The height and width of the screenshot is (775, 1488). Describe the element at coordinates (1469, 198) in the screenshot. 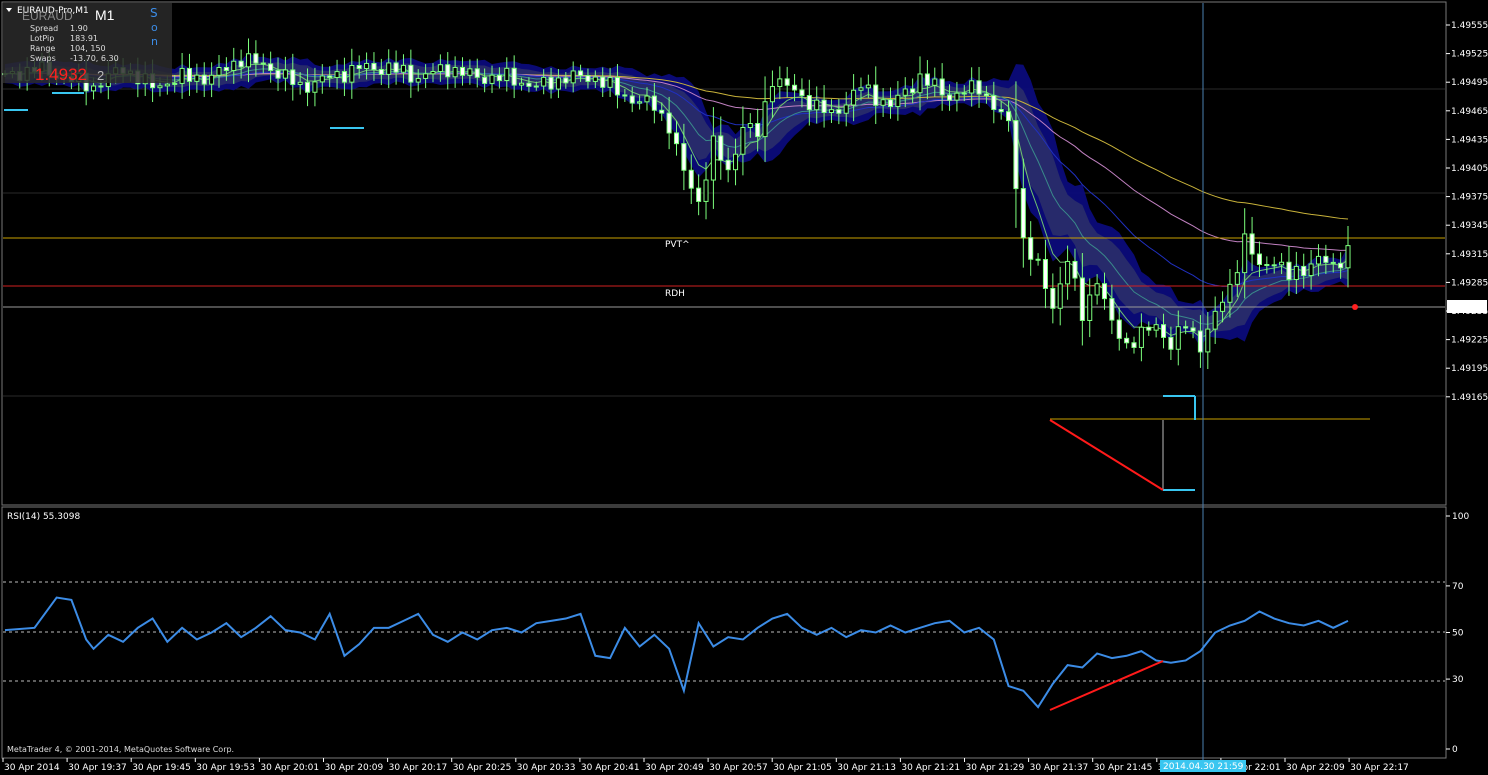

I see `price-tick-label: 1.49375` at that location.